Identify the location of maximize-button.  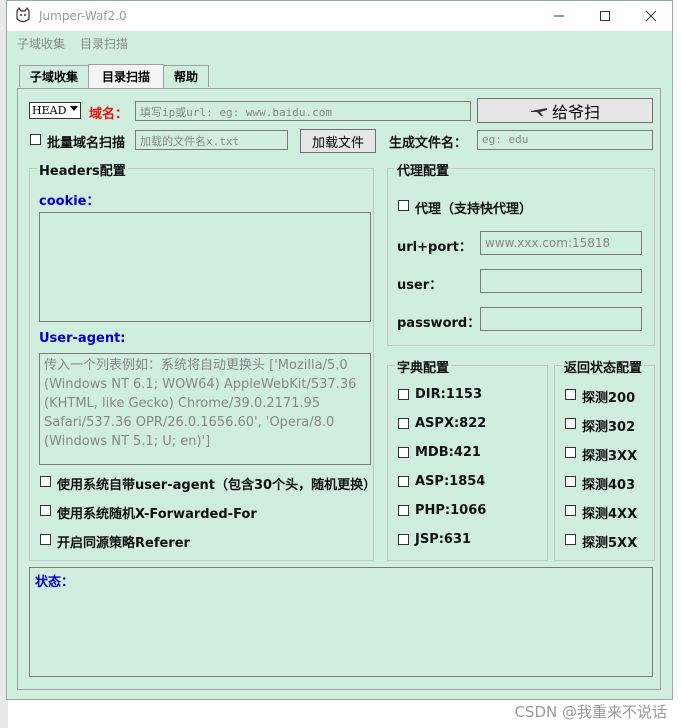
(605, 16).